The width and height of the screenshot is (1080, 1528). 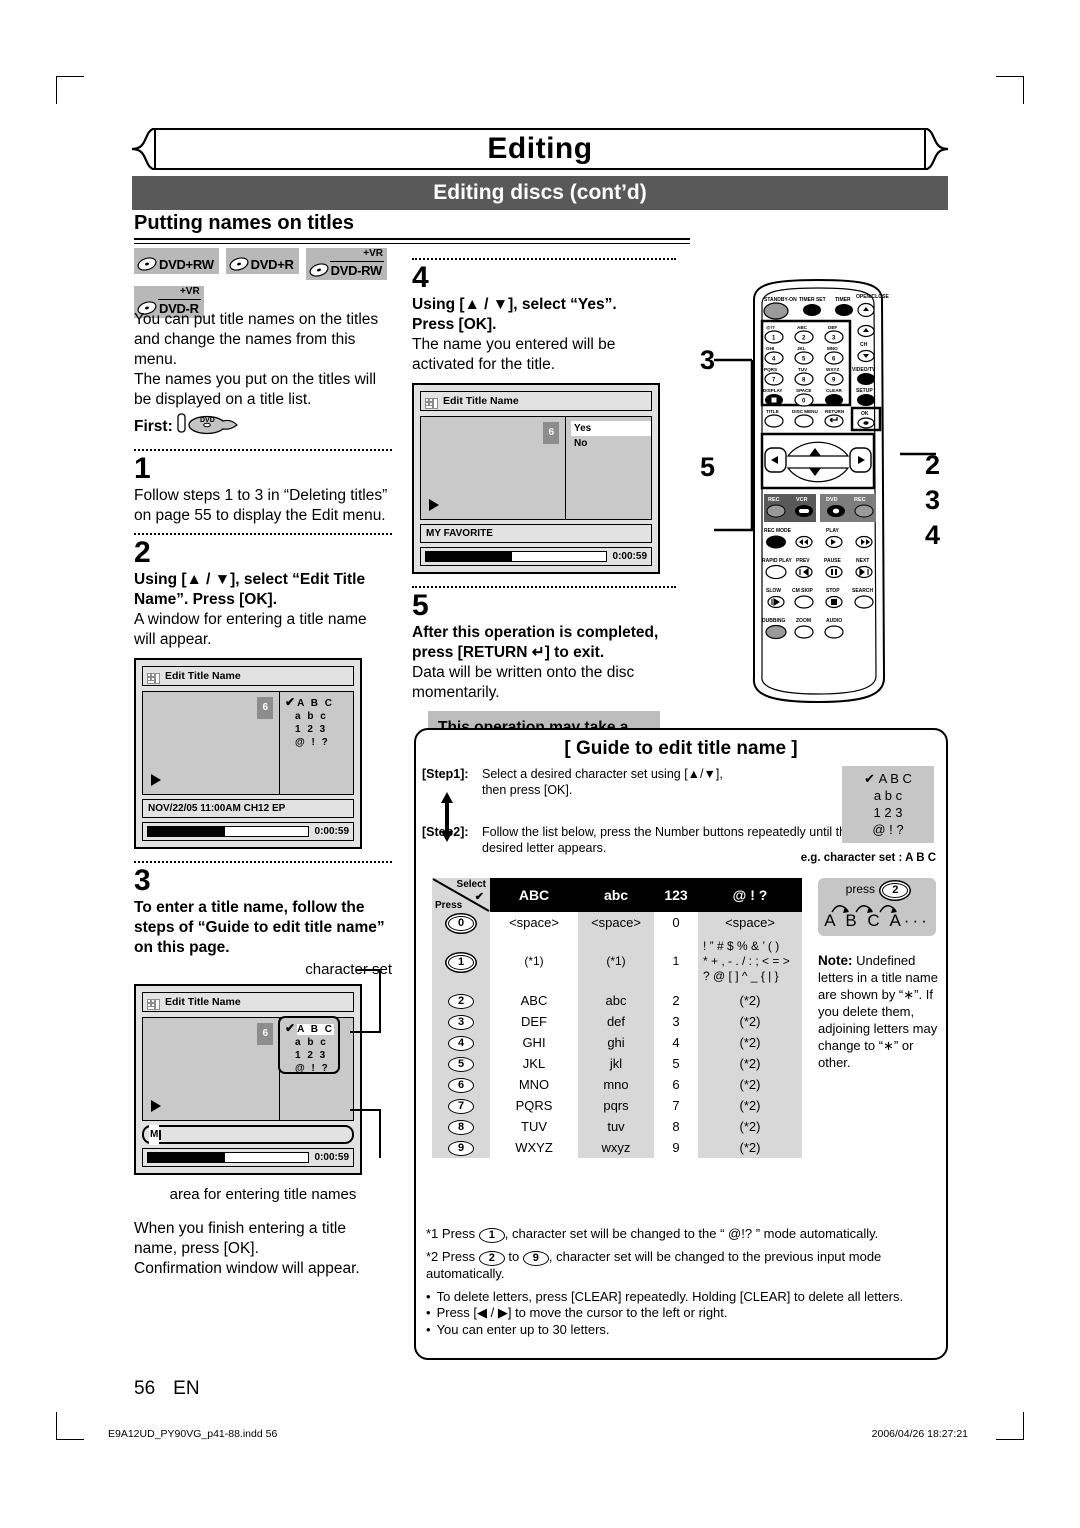 What do you see at coordinates (461, 1126) in the screenshot?
I see `key-button-8: 8` at bounding box center [461, 1126].